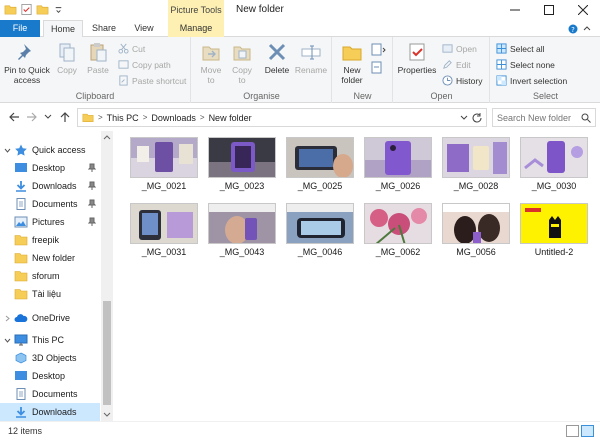 The height and width of the screenshot is (440, 600). What do you see at coordinates (549, 10) in the screenshot?
I see `maximize-button` at bounding box center [549, 10].